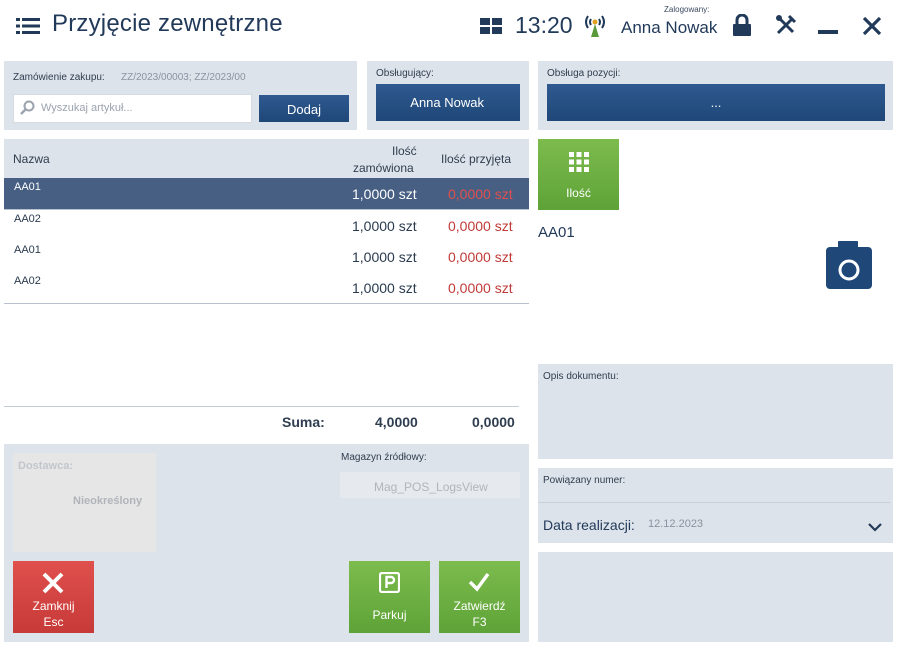 The width and height of the screenshot is (898, 651). I want to click on sum-ordered: 4,0000, so click(396, 422).